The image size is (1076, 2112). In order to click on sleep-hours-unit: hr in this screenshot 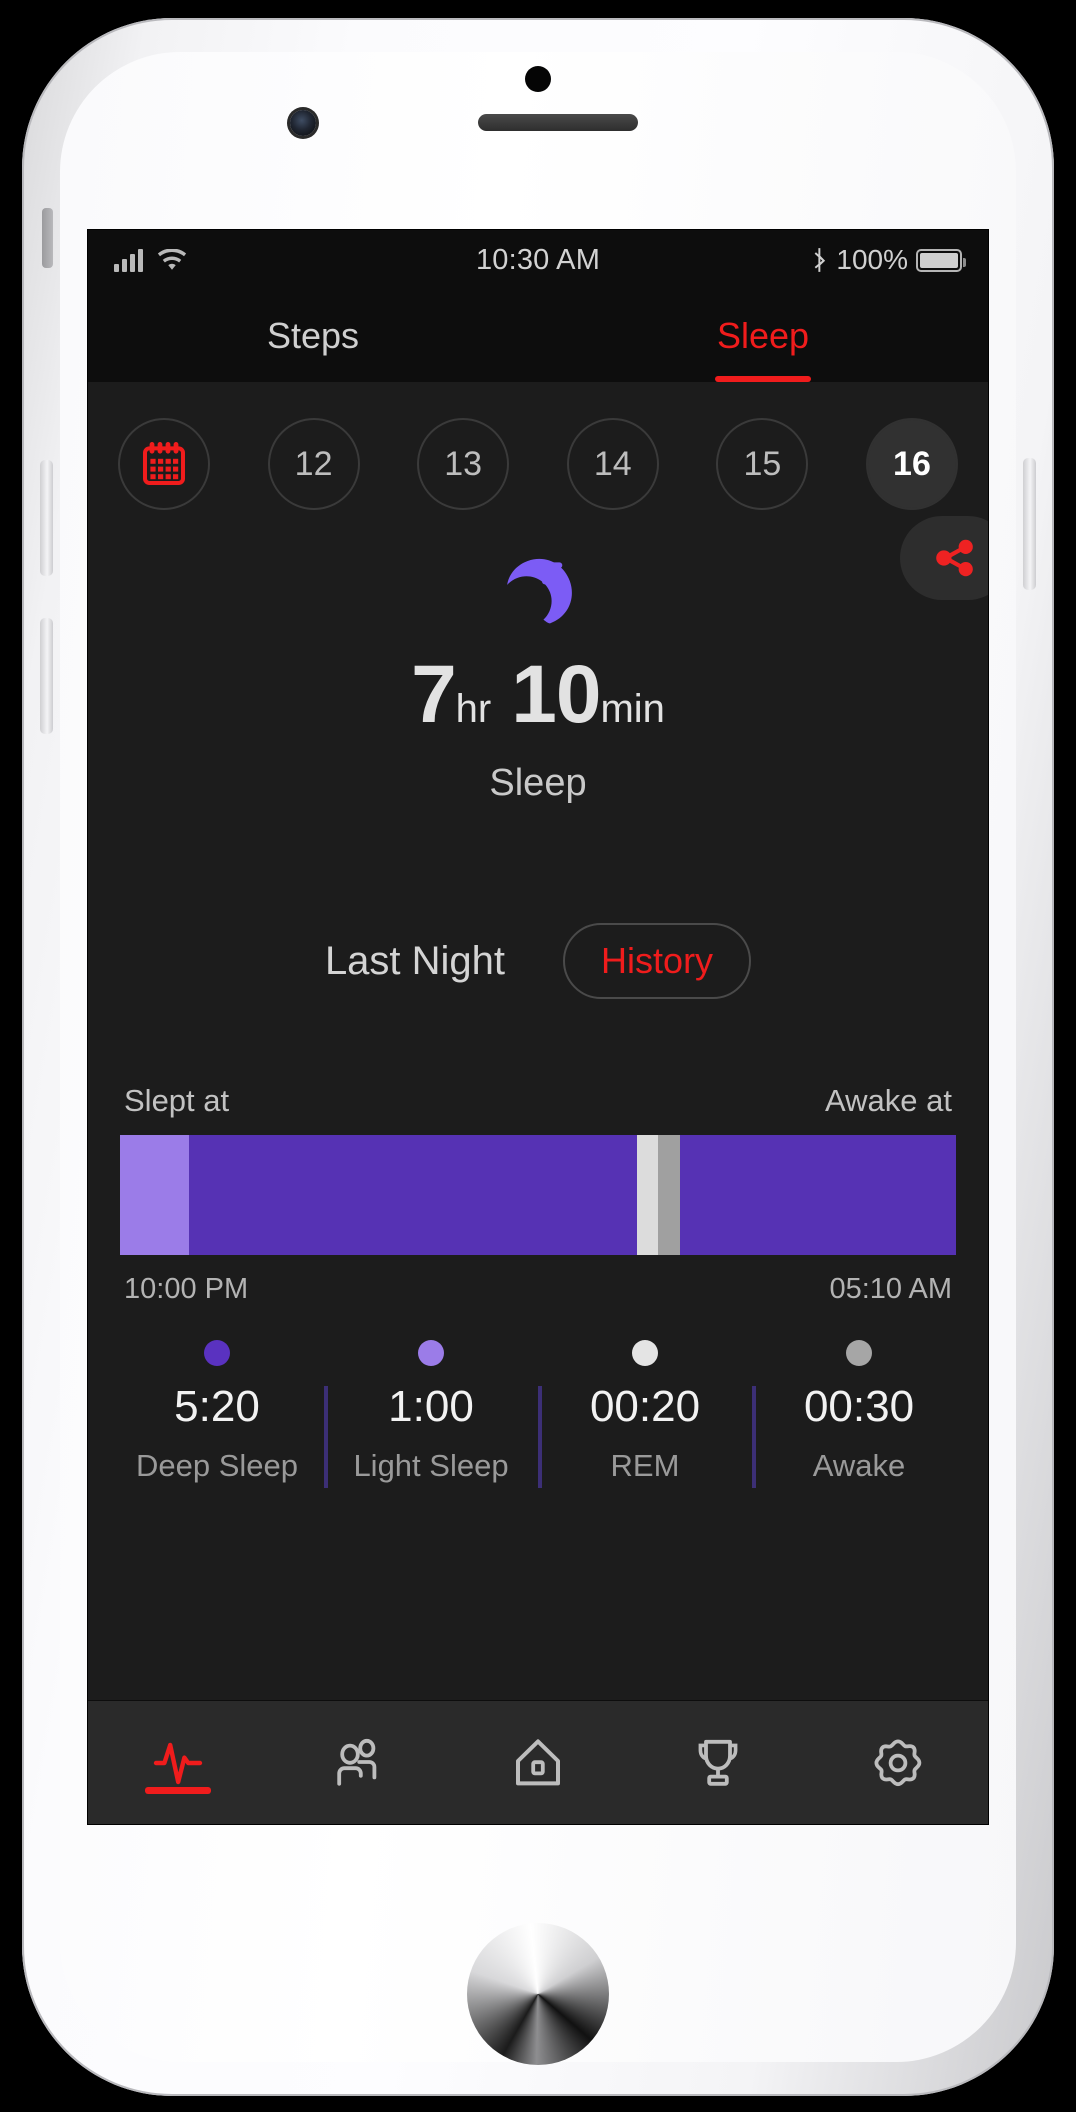, I will do `click(473, 709)`.